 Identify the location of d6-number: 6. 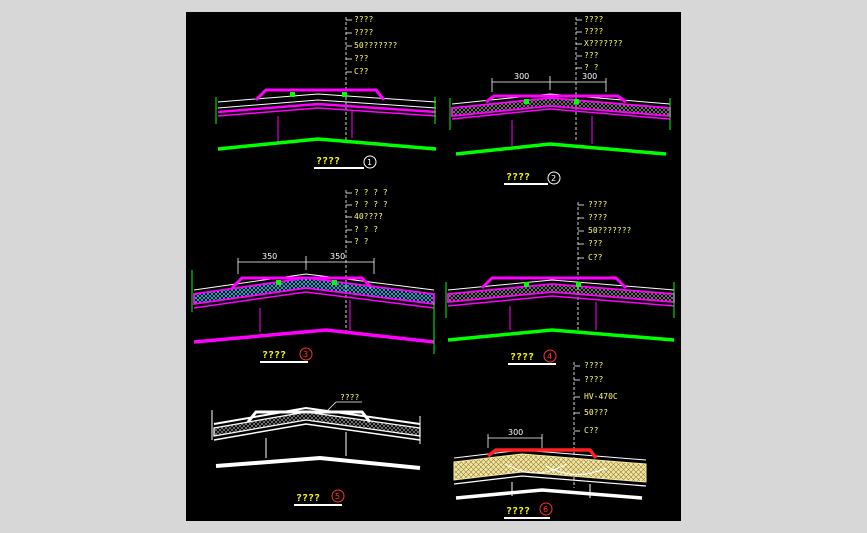
(545, 509).